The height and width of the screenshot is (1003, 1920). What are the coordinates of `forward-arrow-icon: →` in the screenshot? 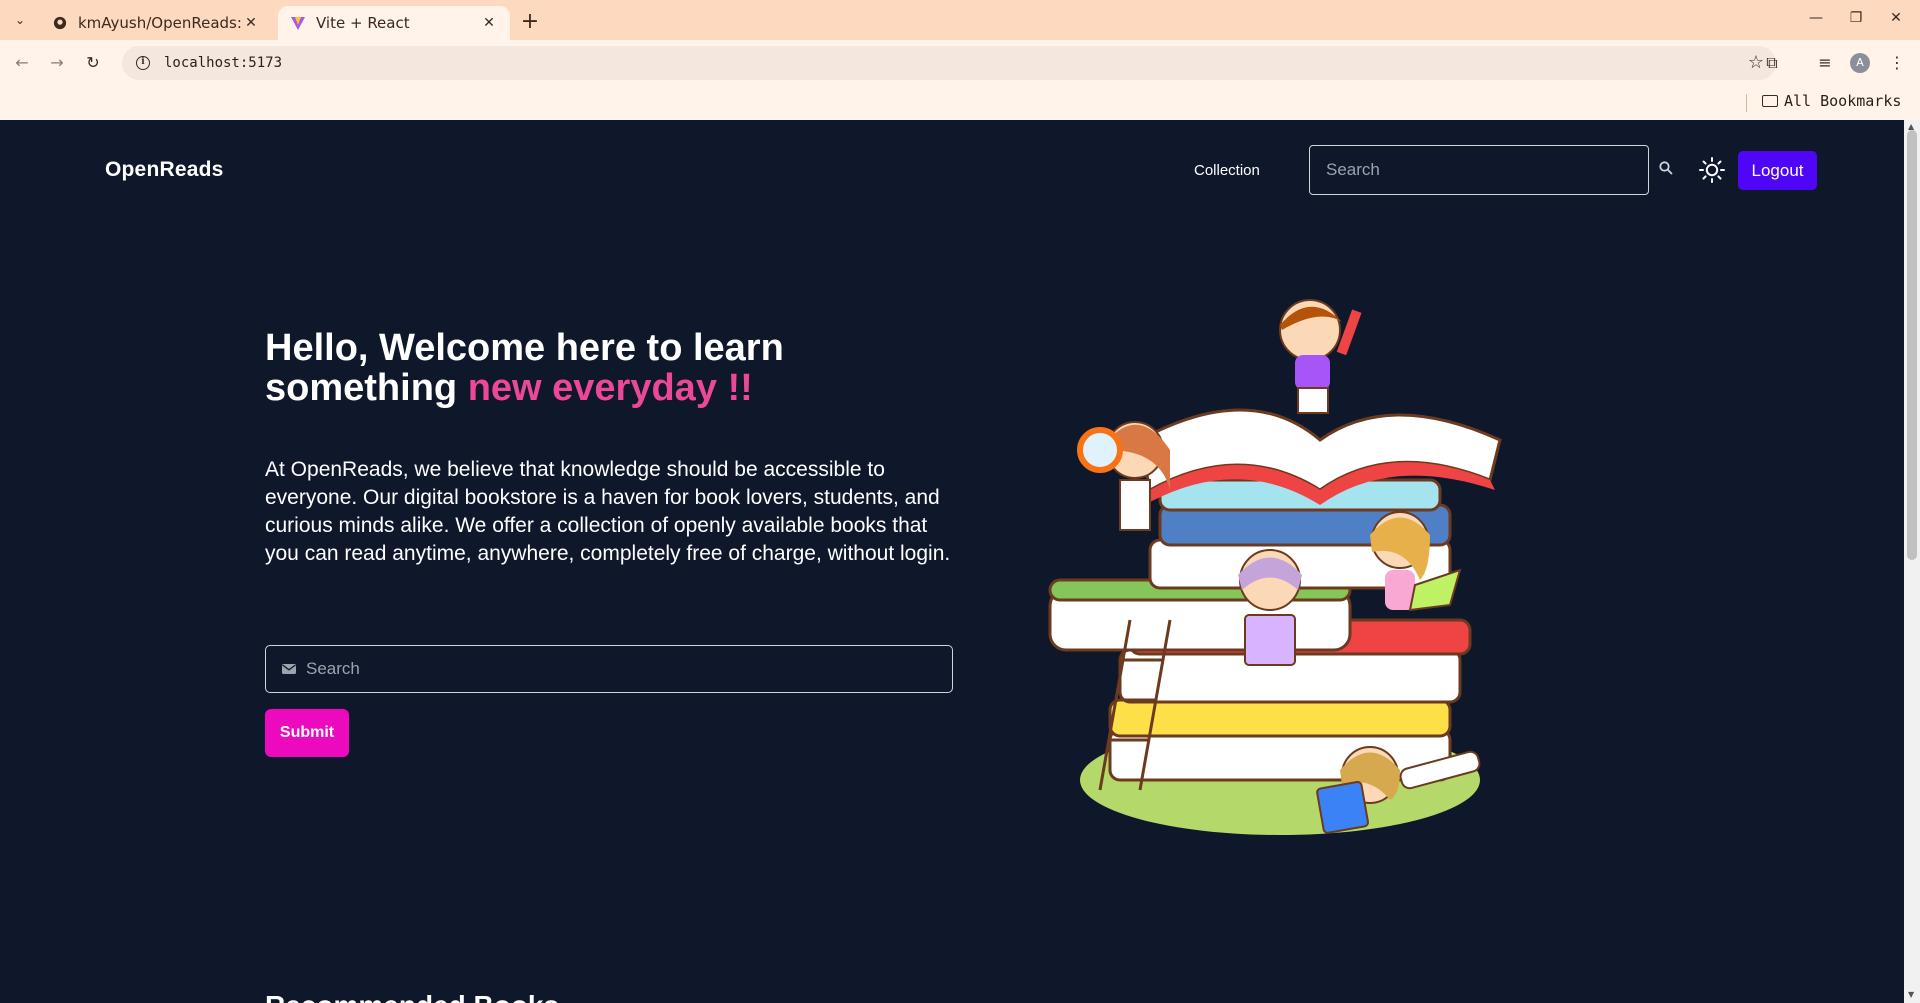 It's located at (57, 63).